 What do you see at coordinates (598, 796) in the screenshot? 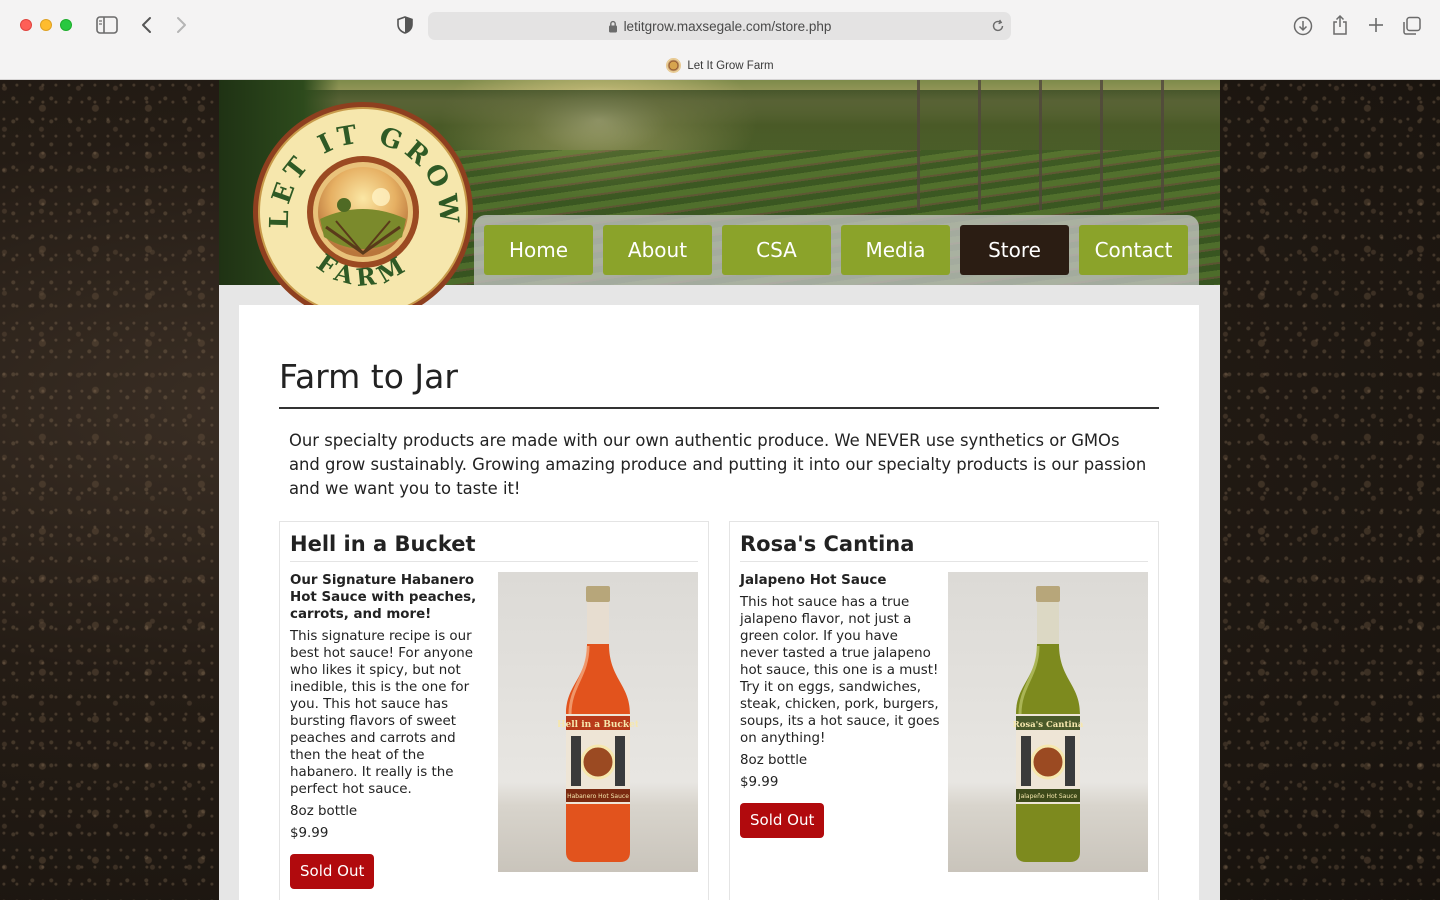
I see `bottle-label-bottom: Habanero Hot Sauce` at bounding box center [598, 796].